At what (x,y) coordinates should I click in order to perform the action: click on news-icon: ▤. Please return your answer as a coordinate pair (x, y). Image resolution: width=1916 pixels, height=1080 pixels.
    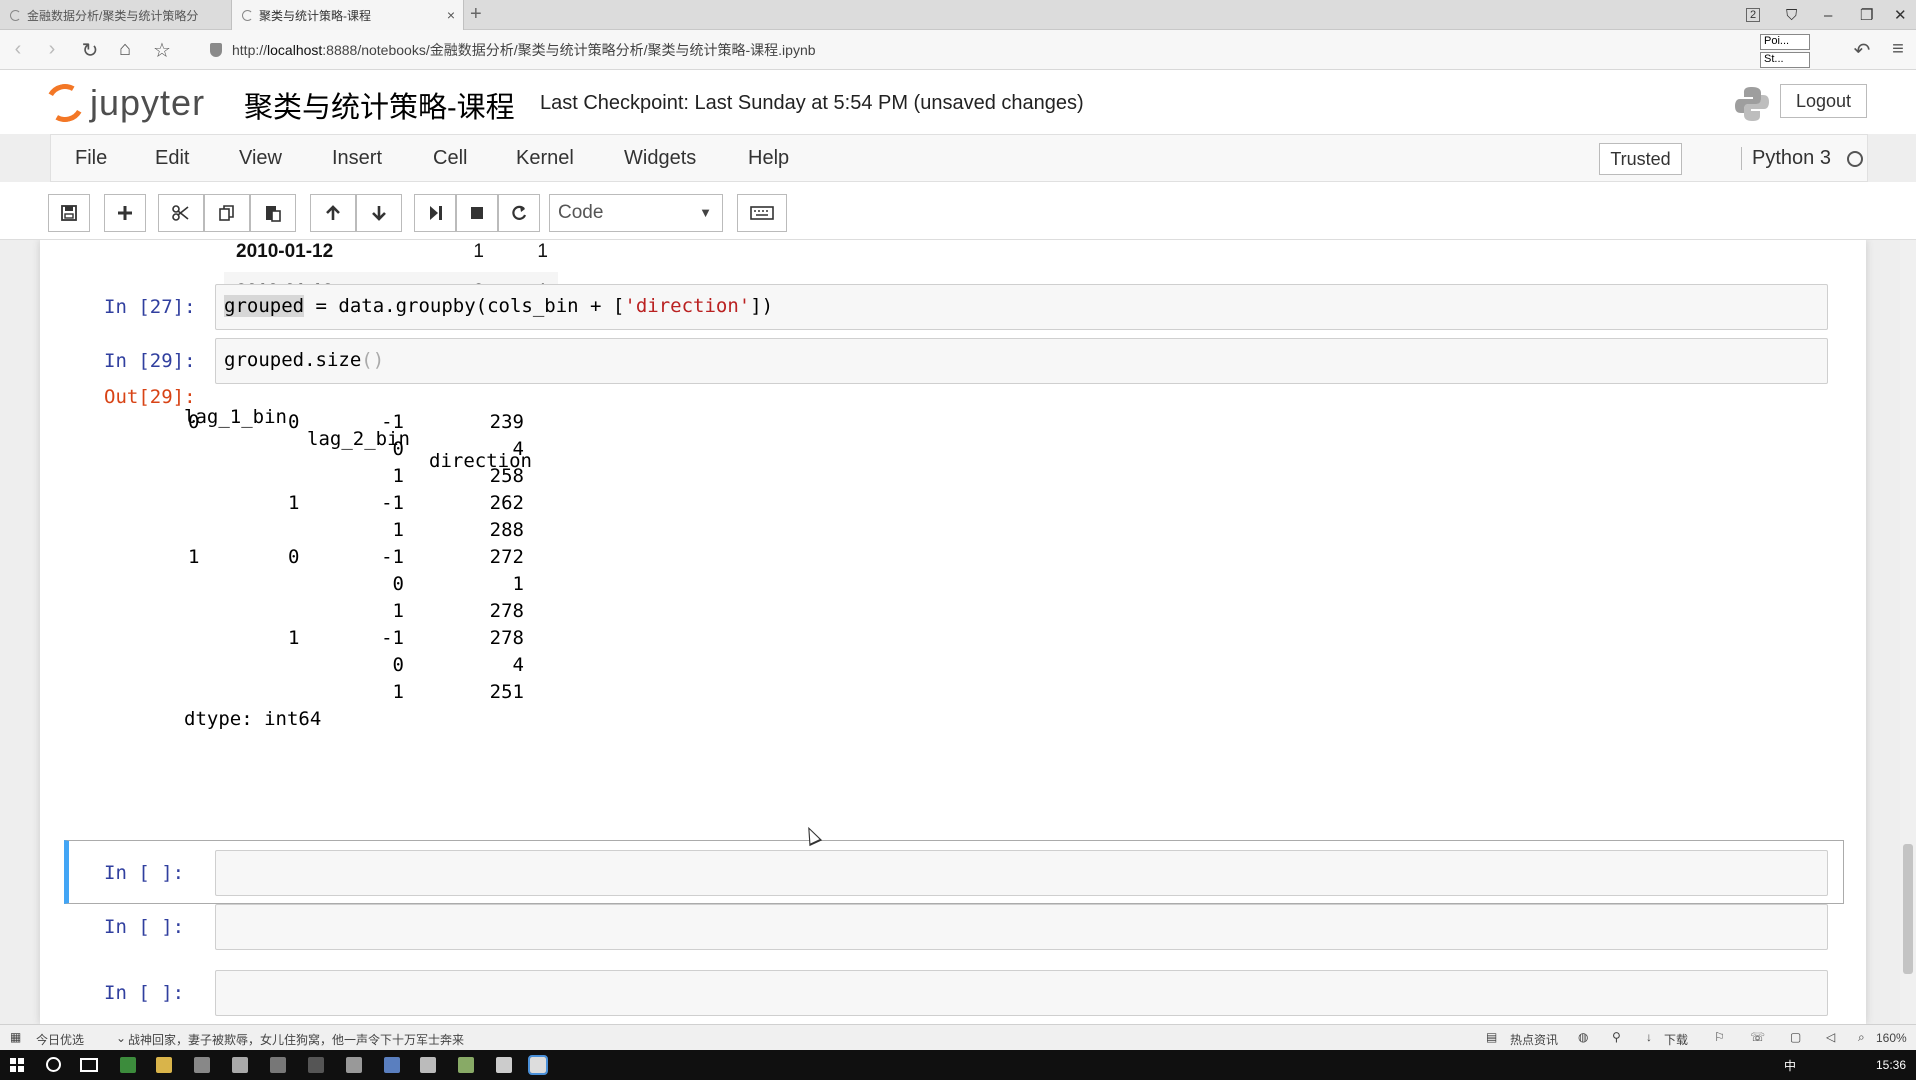
    Looking at the image, I should click on (1492, 1037).